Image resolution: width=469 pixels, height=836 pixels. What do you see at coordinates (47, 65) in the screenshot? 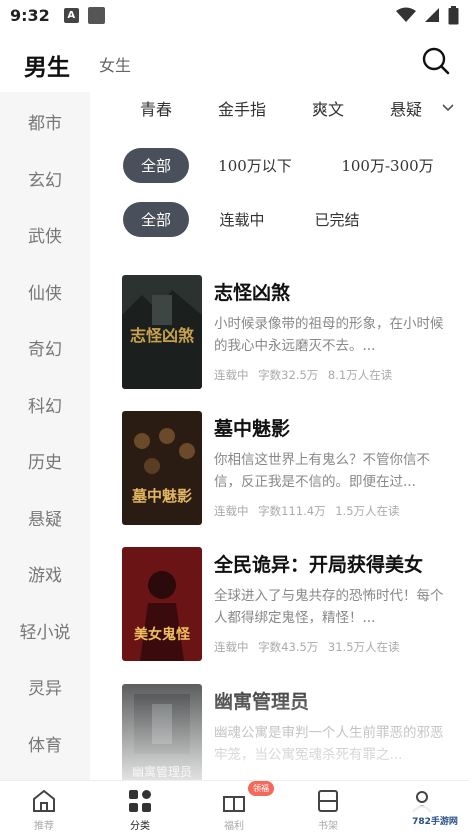
I see `tab-male: 男生` at bounding box center [47, 65].